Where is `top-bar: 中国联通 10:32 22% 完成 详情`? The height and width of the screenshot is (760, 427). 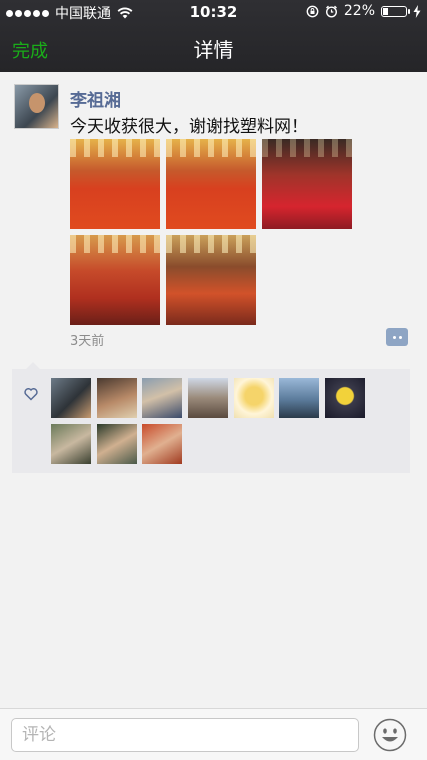
top-bar: 中国联通 10:32 22% 完成 详情 is located at coordinates (213, 36).